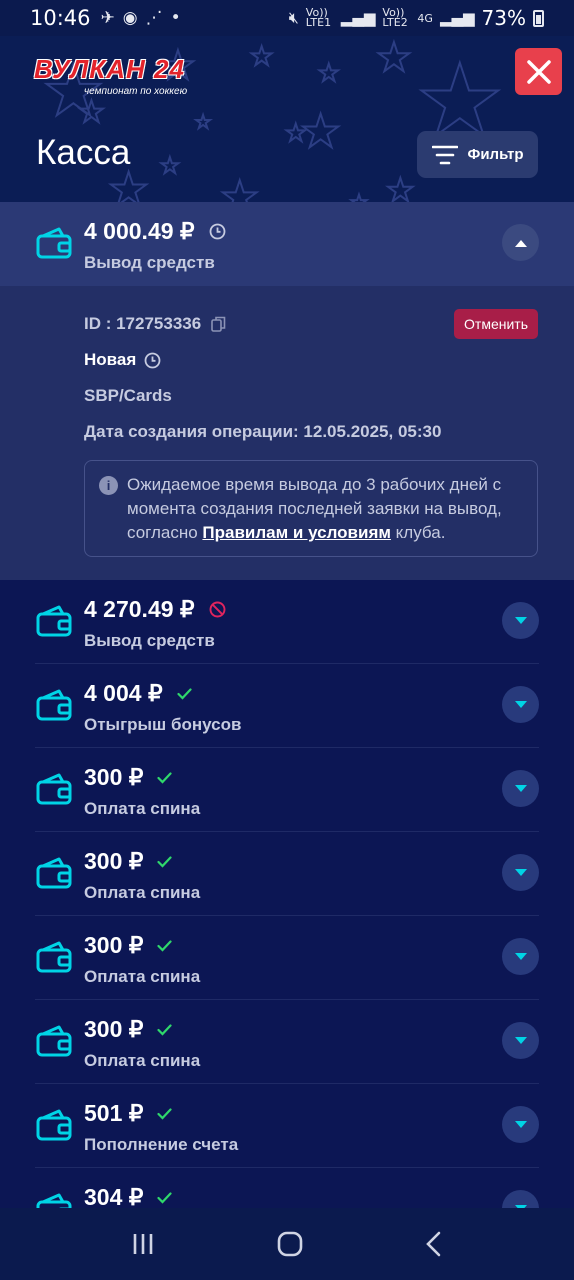 This screenshot has height=1280, width=574. I want to click on filter-button: Фильтр, so click(477, 154).